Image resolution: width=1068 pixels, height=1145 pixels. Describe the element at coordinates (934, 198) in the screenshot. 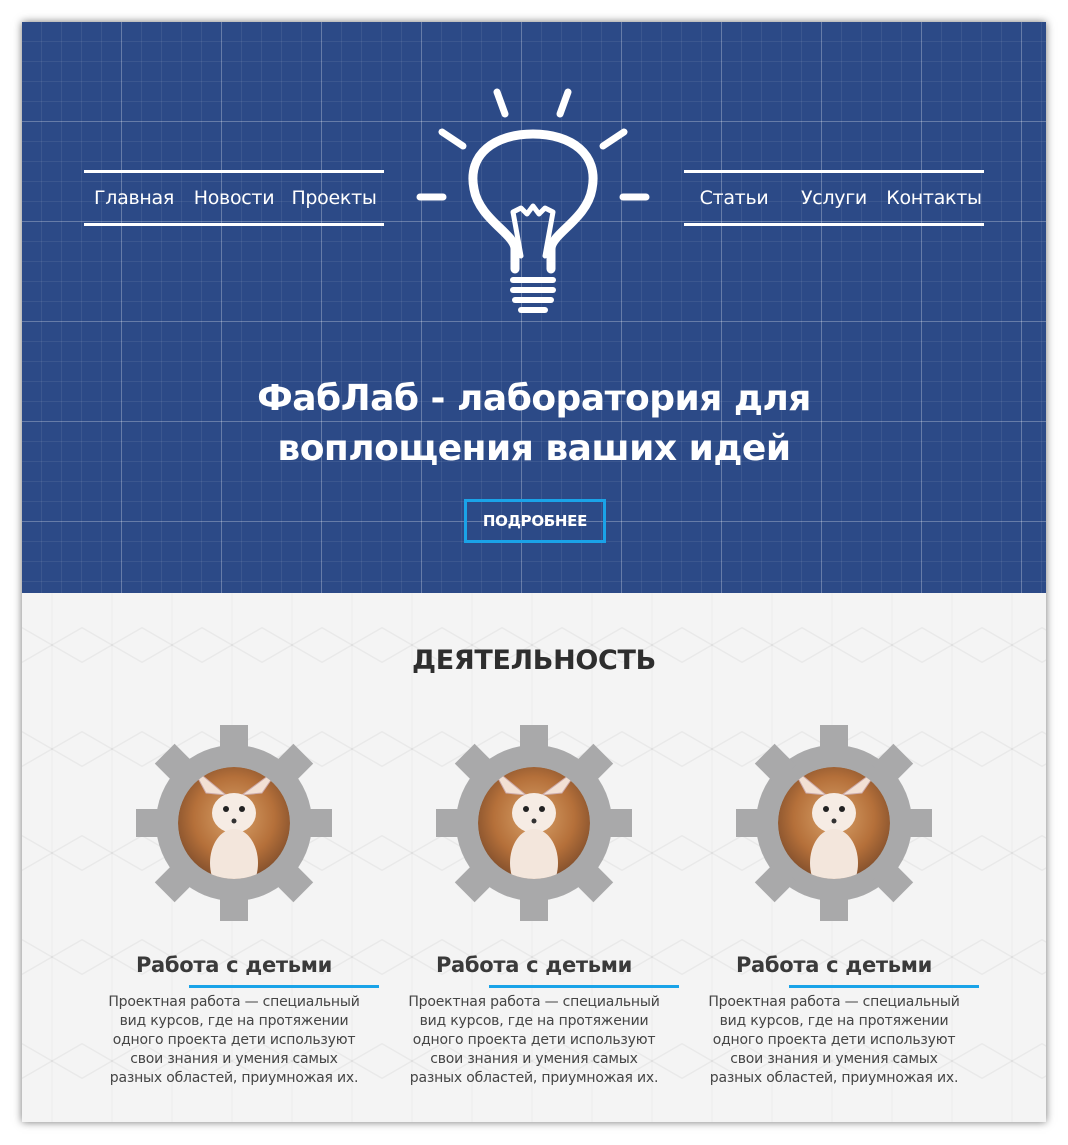

I see `nav-item-contacts: Контакты` at that location.